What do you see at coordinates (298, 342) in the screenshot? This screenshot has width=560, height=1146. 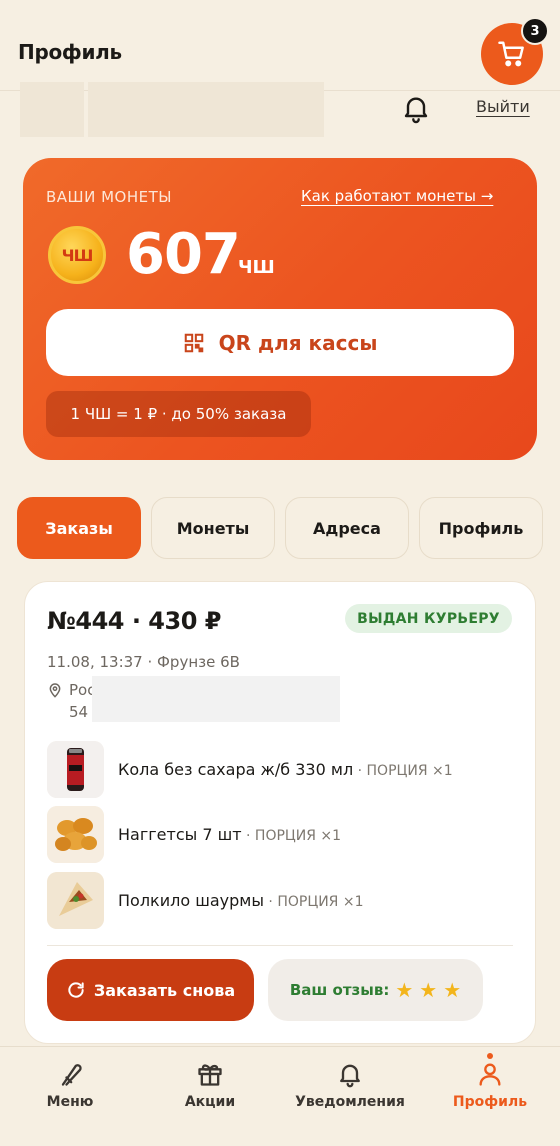 I see `qr-button-label: QR для кассы` at bounding box center [298, 342].